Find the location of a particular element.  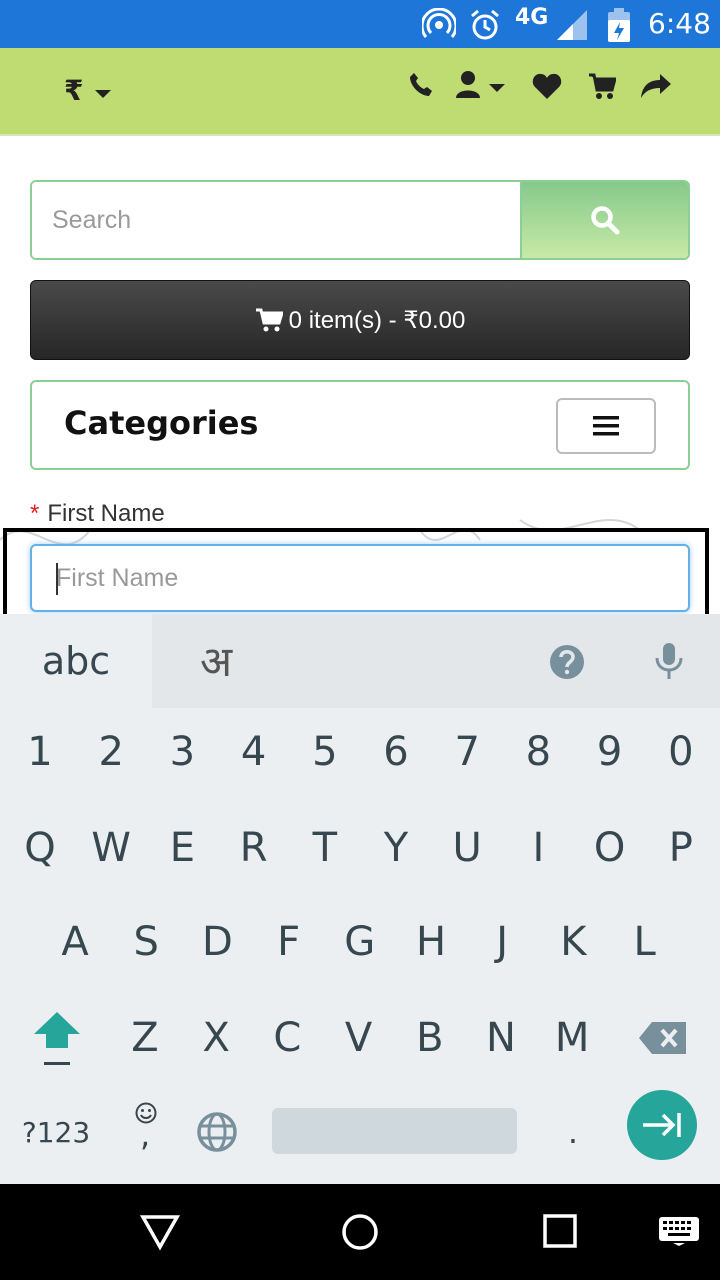

text-cursor is located at coordinates (57, 579).